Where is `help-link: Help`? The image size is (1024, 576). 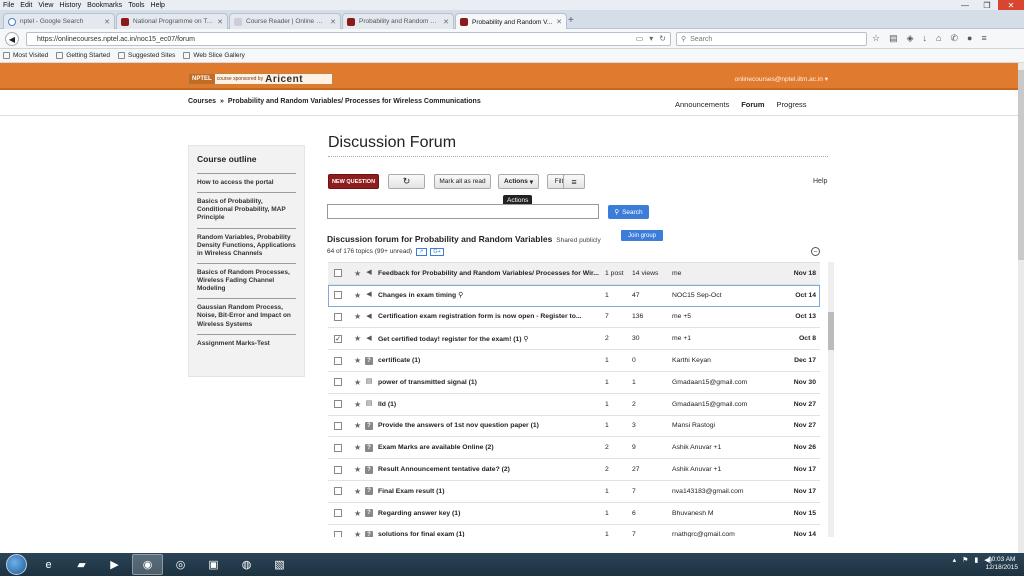
help-link: Help is located at coordinates (820, 181).